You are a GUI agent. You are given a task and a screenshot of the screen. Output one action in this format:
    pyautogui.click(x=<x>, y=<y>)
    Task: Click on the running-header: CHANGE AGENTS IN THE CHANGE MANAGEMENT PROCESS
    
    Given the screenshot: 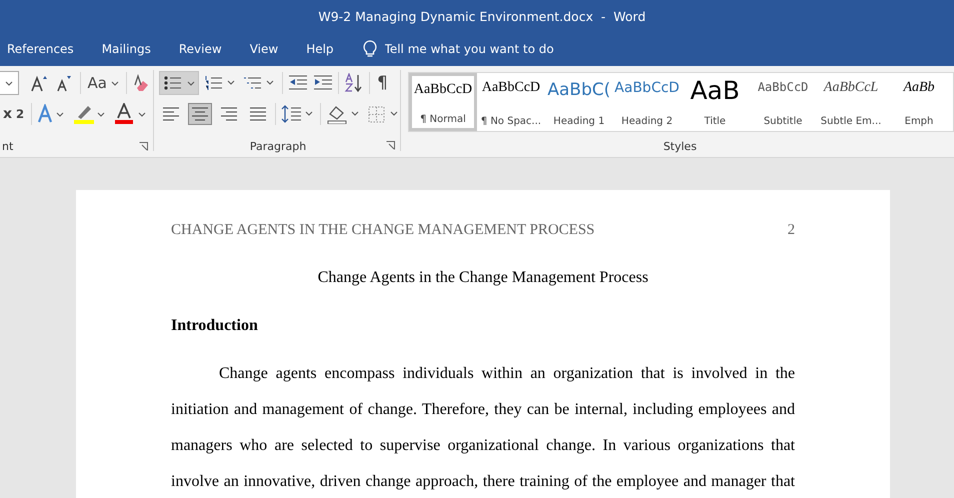 What is the action you would take?
    pyautogui.click(x=383, y=230)
    